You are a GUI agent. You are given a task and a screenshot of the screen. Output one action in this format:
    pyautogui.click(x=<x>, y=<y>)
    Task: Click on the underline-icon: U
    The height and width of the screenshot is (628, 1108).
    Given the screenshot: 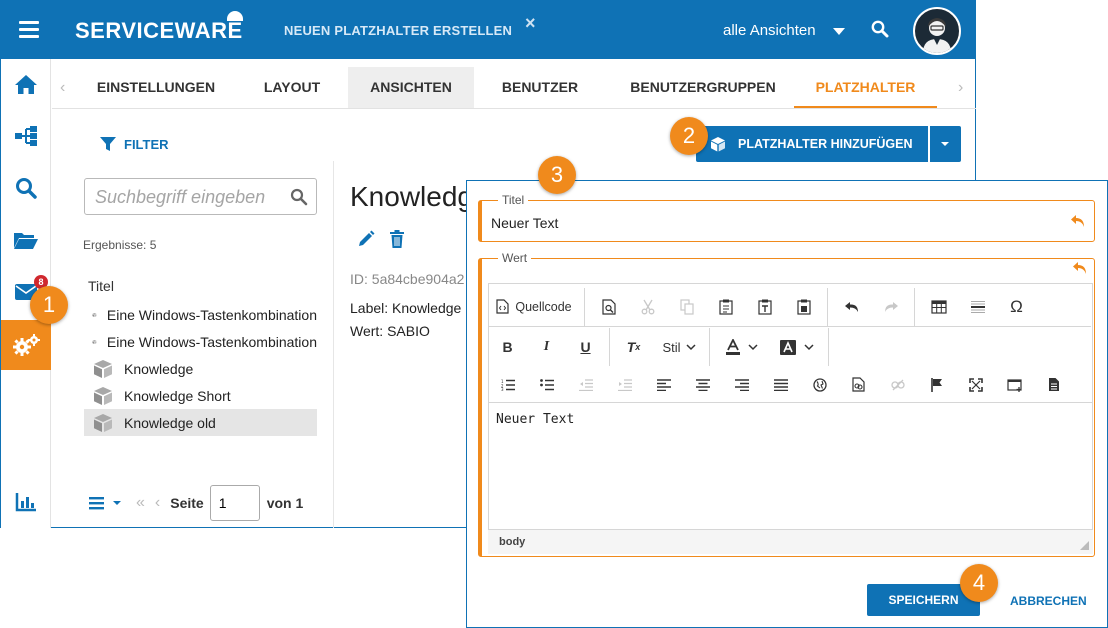 What is the action you would take?
    pyautogui.click(x=585, y=347)
    